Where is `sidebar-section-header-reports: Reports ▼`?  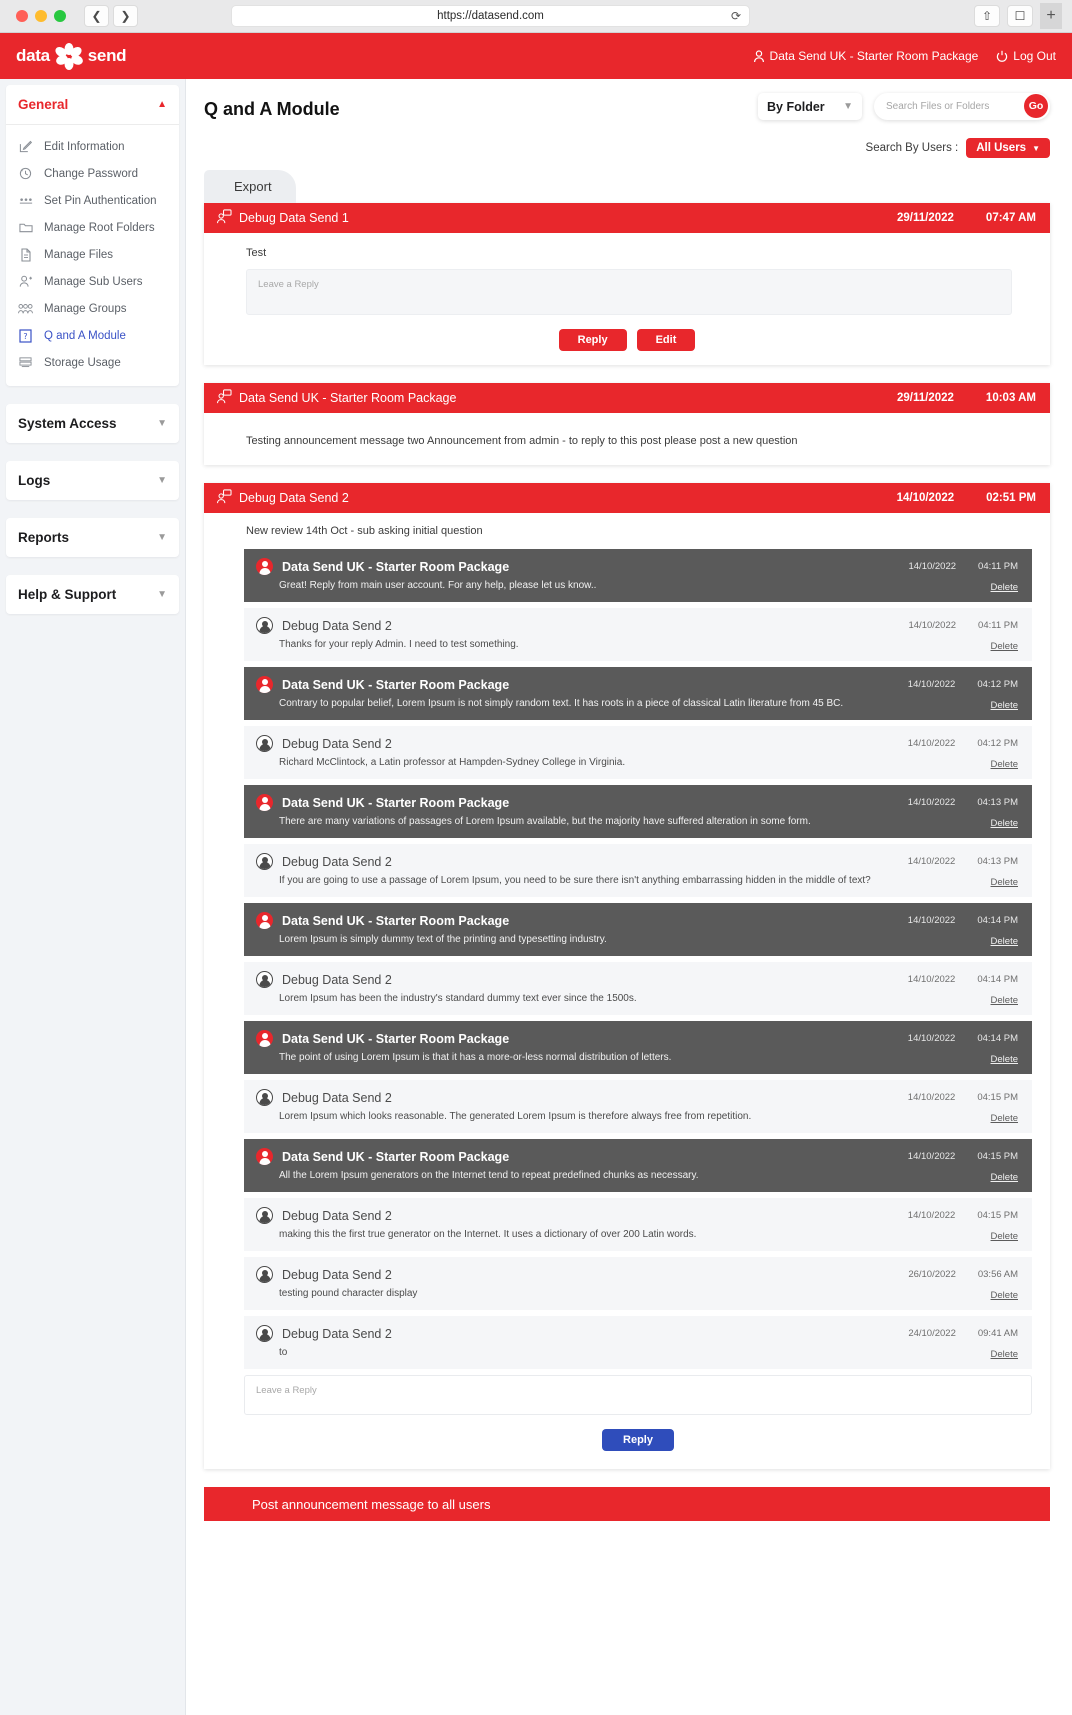
sidebar-section-header-reports: Reports ▼ is located at coordinates (92, 537).